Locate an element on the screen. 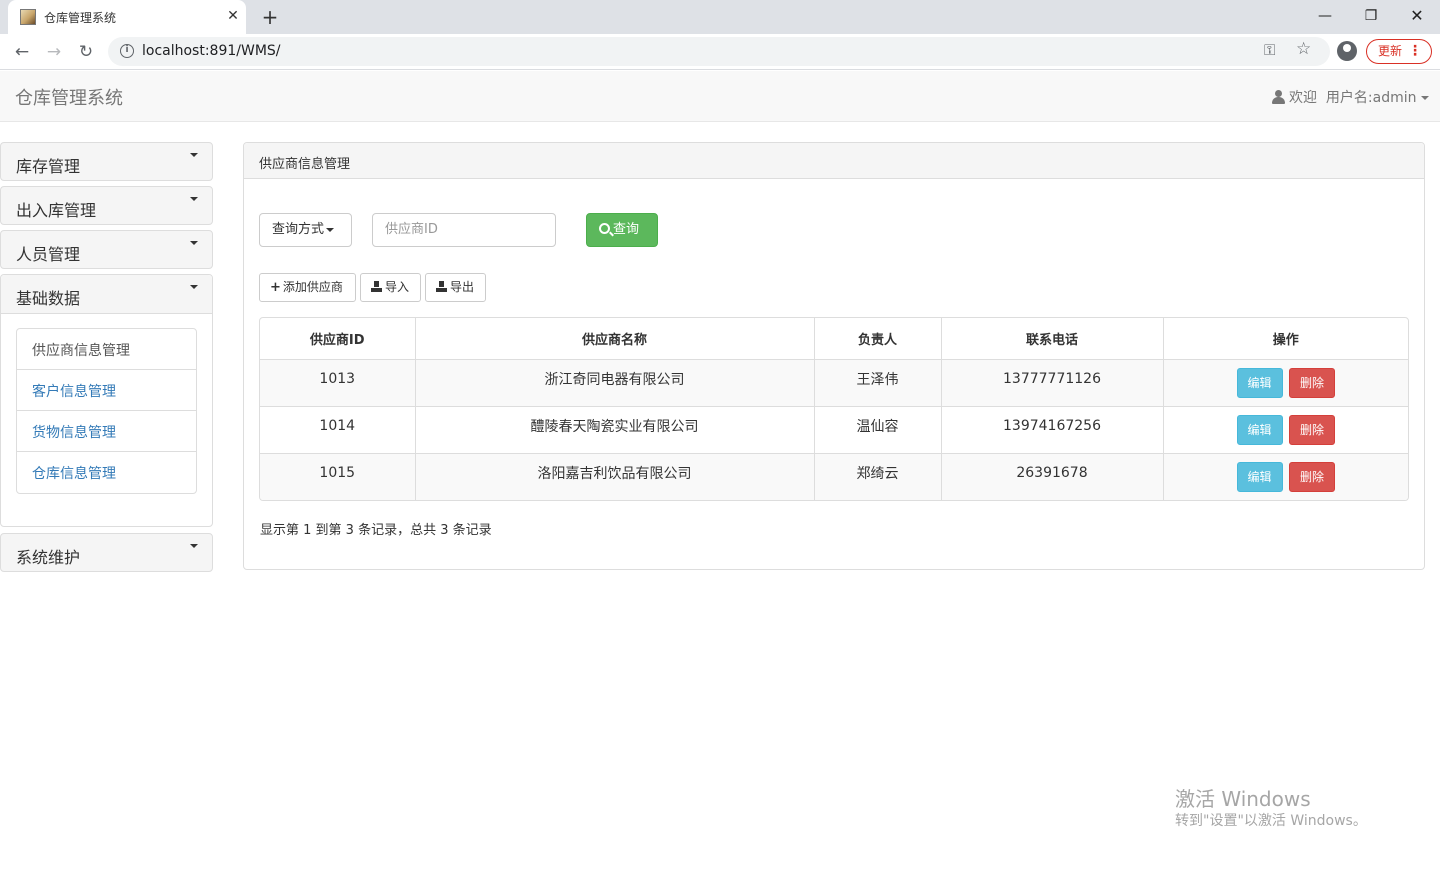 The image size is (1440, 870). pagination-info: 显示第 1 到第 3 条记录，总共 3 条记录 is located at coordinates (376, 530).